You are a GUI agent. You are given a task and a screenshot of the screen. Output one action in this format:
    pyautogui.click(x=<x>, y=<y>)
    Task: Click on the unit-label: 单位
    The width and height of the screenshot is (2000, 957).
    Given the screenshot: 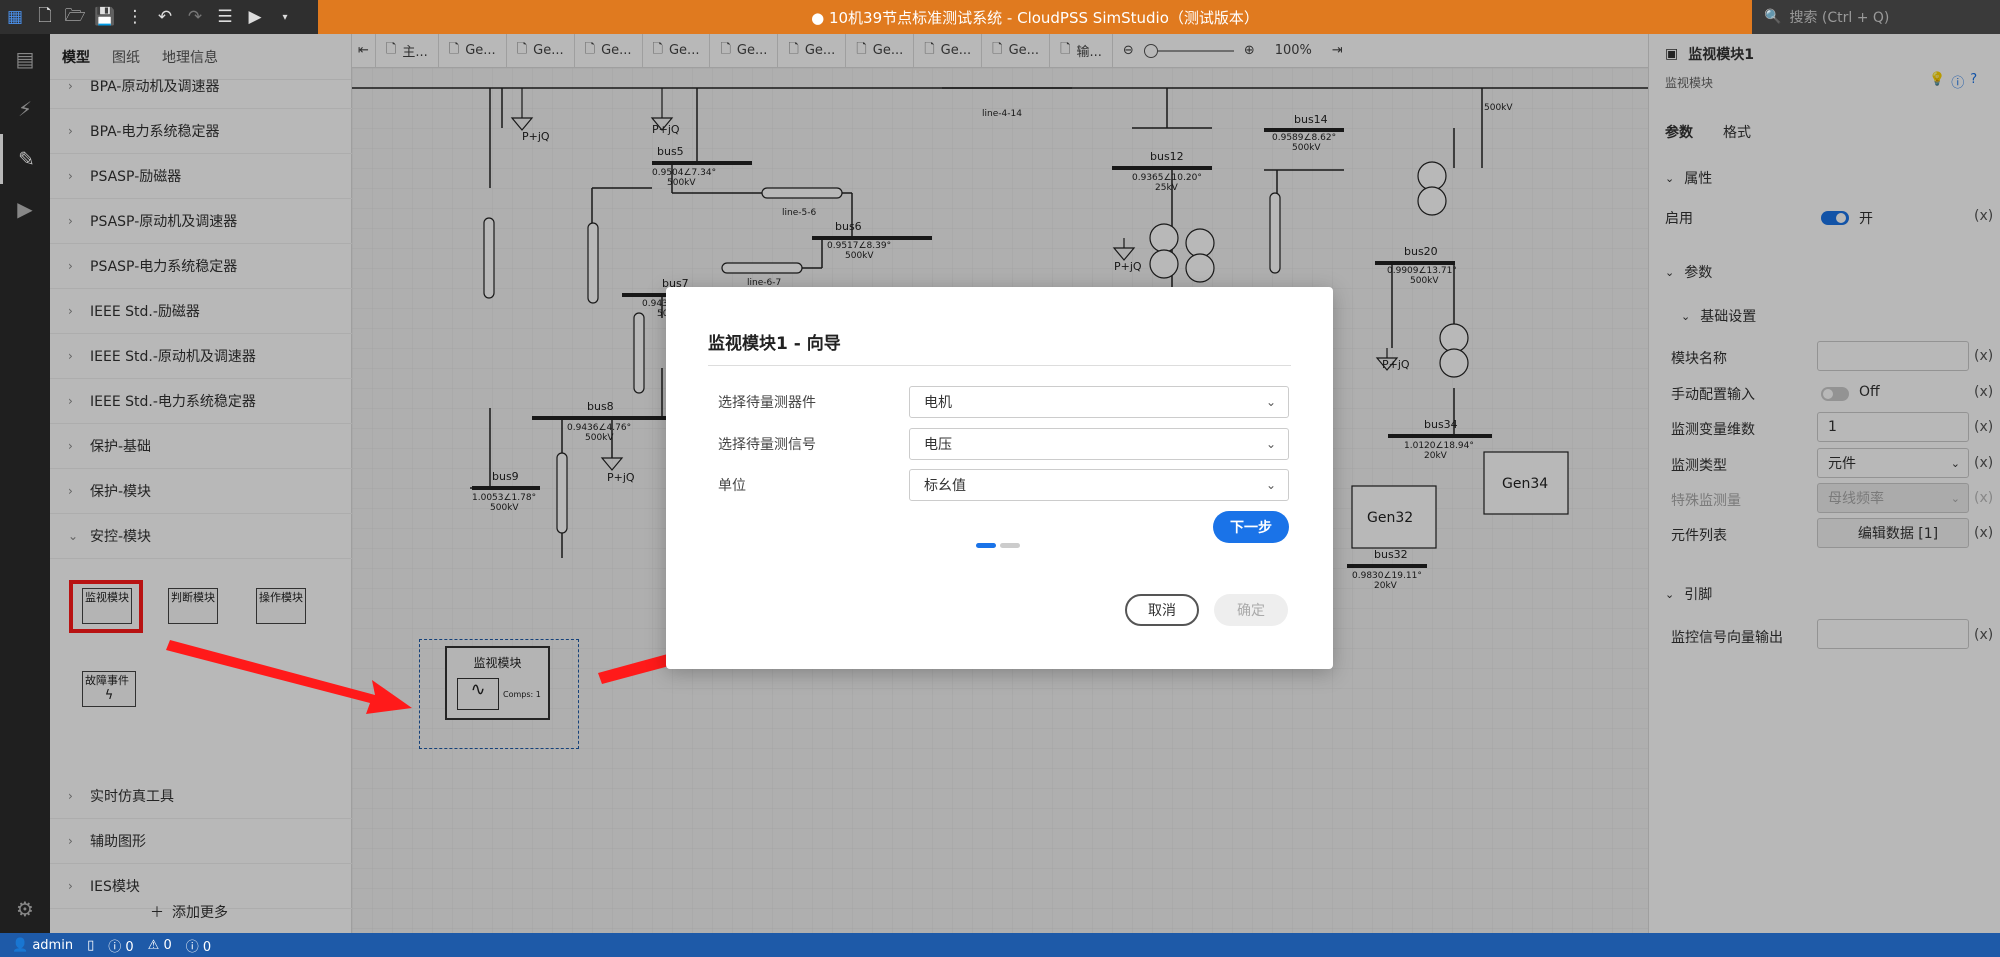 What is the action you would take?
    pyautogui.click(x=732, y=486)
    